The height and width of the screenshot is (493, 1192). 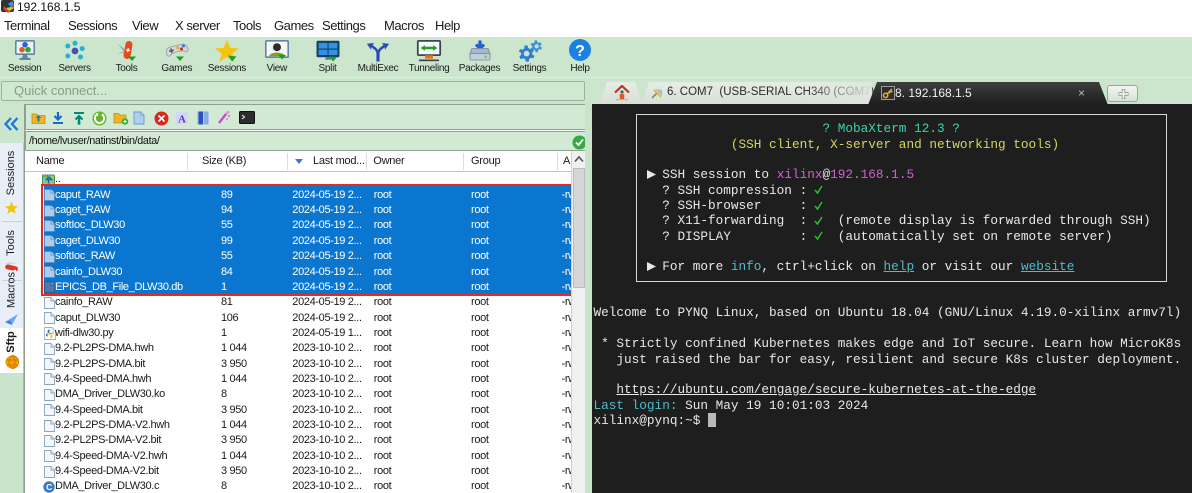 I want to click on svg-text: C, so click(x=49, y=487).